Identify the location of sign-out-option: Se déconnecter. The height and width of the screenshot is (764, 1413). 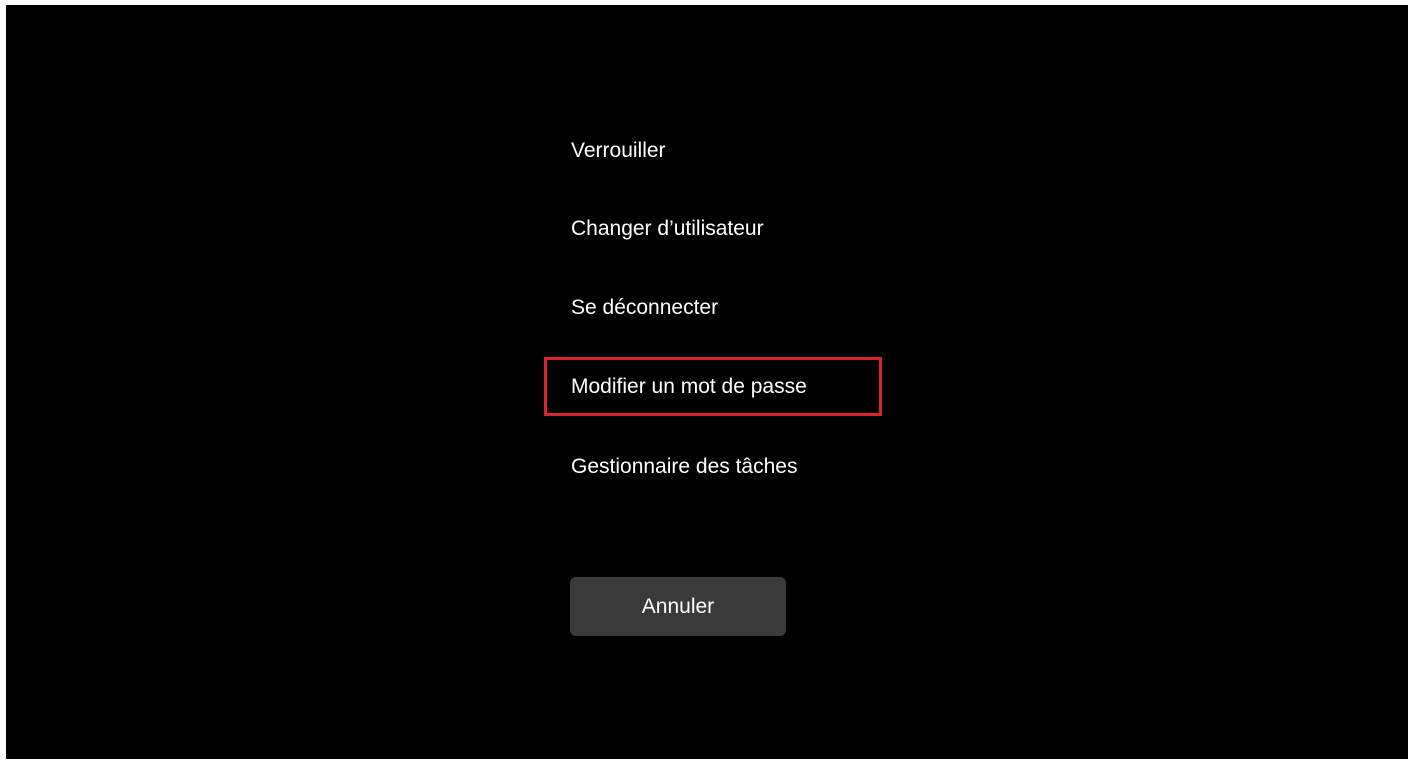
(644, 308).